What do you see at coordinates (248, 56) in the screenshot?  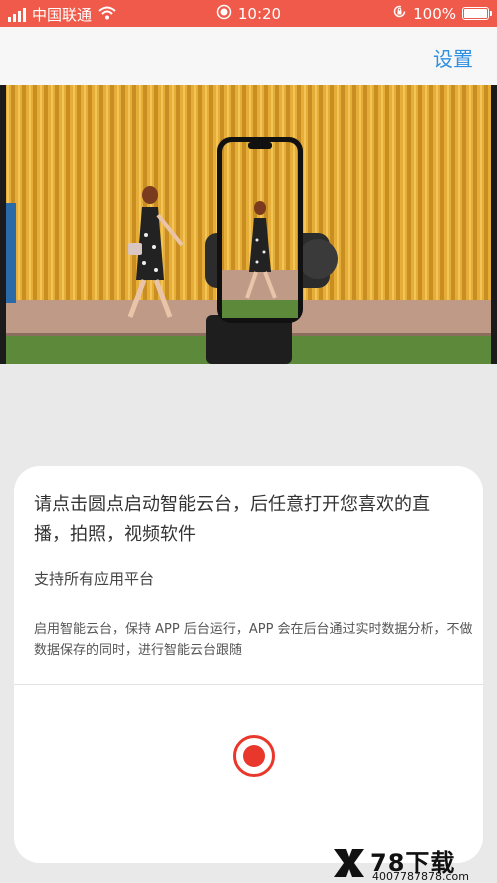 I see `nav-bar: 设置` at bounding box center [248, 56].